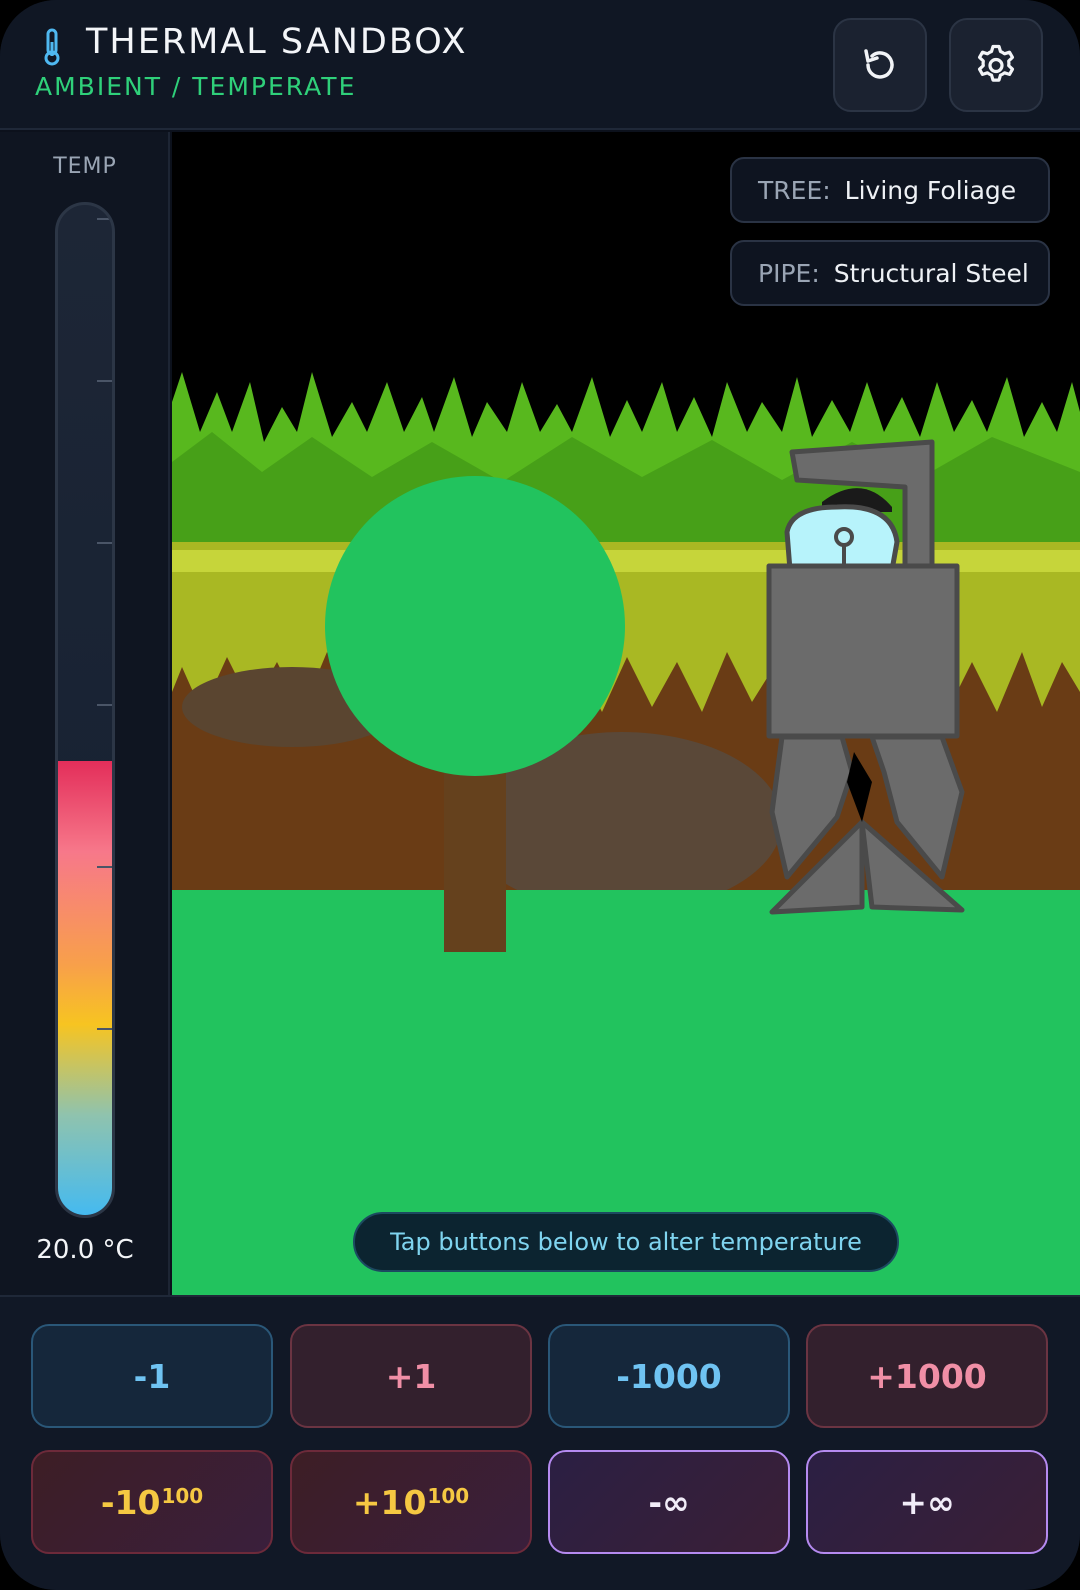 This screenshot has width=1080, height=1590. I want to click on tree-tag-key: TREE:, so click(794, 190).